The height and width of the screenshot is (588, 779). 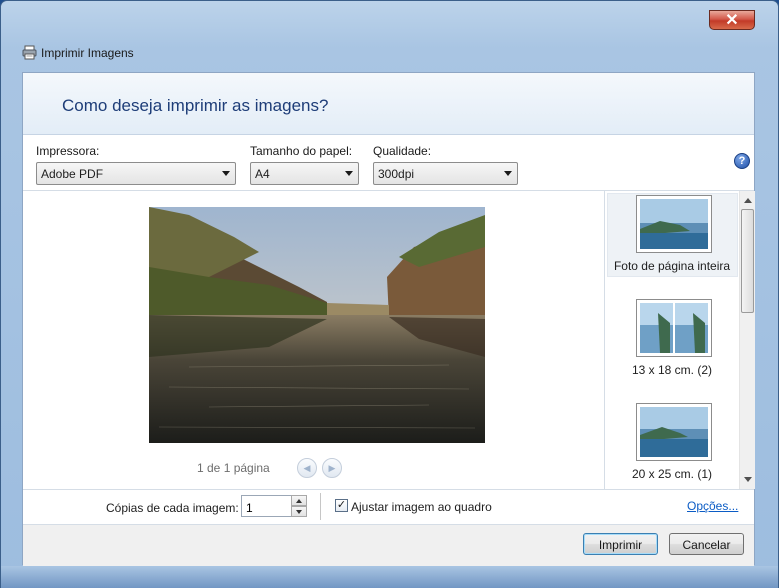 What do you see at coordinates (68, 151) in the screenshot?
I see `printer-label: Impressora:` at bounding box center [68, 151].